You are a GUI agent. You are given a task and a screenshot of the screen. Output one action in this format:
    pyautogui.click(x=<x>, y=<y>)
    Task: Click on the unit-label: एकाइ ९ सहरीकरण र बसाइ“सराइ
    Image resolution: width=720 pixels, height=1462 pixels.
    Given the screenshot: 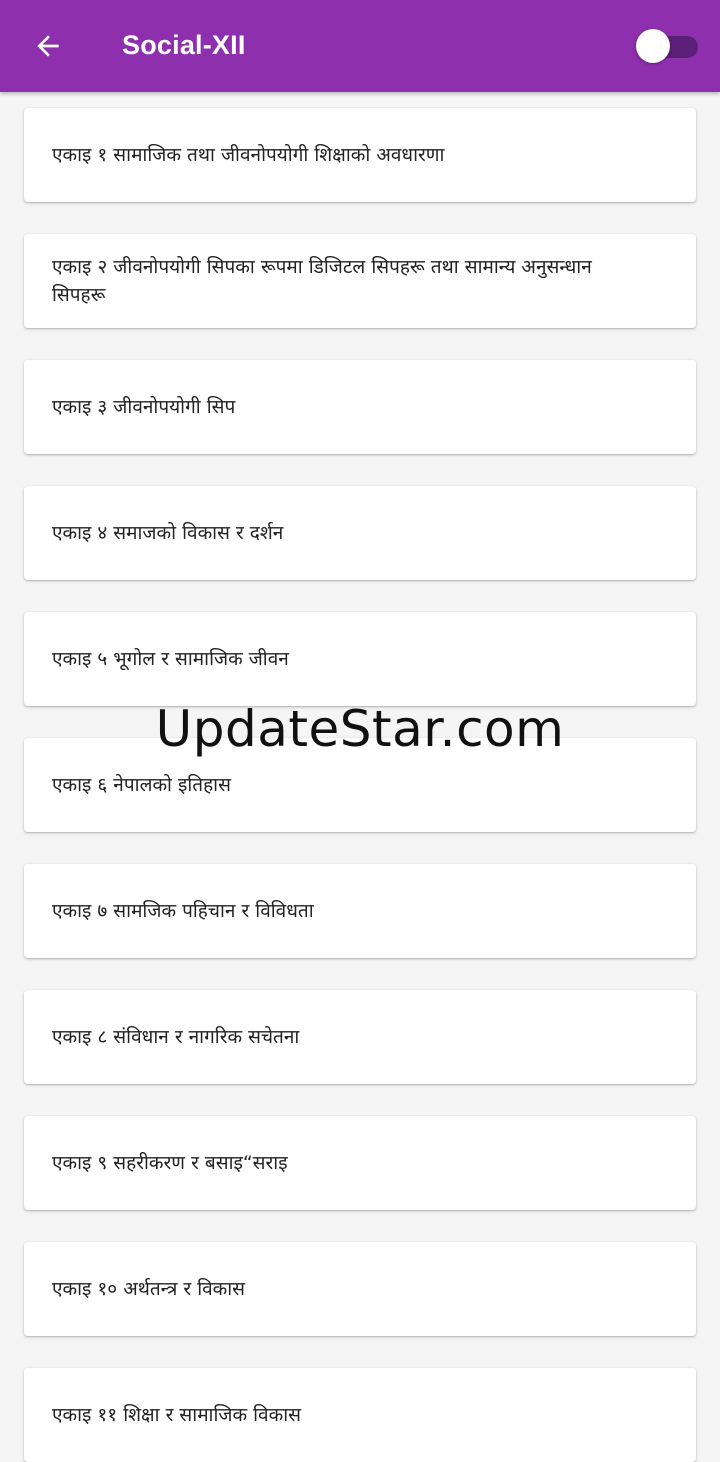 What is the action you would take?
    pyautogui.click(x=170, y=1163)
    